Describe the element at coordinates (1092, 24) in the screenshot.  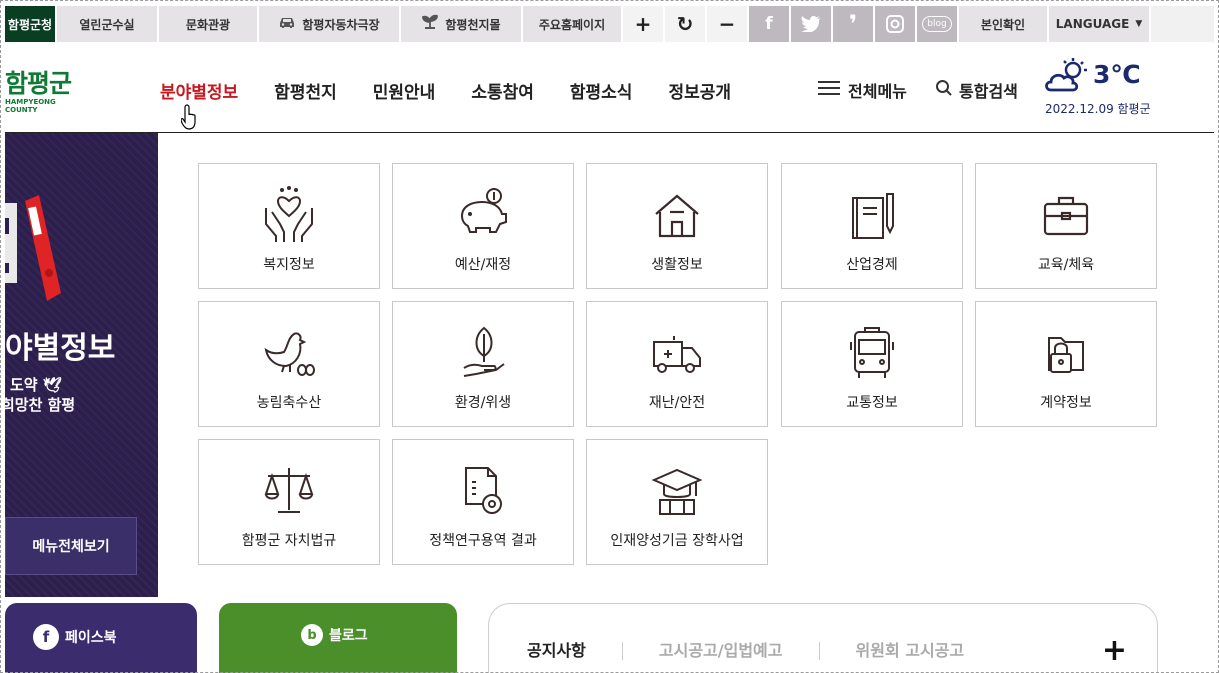
I see `language-label: LANGUAGE` at that location.